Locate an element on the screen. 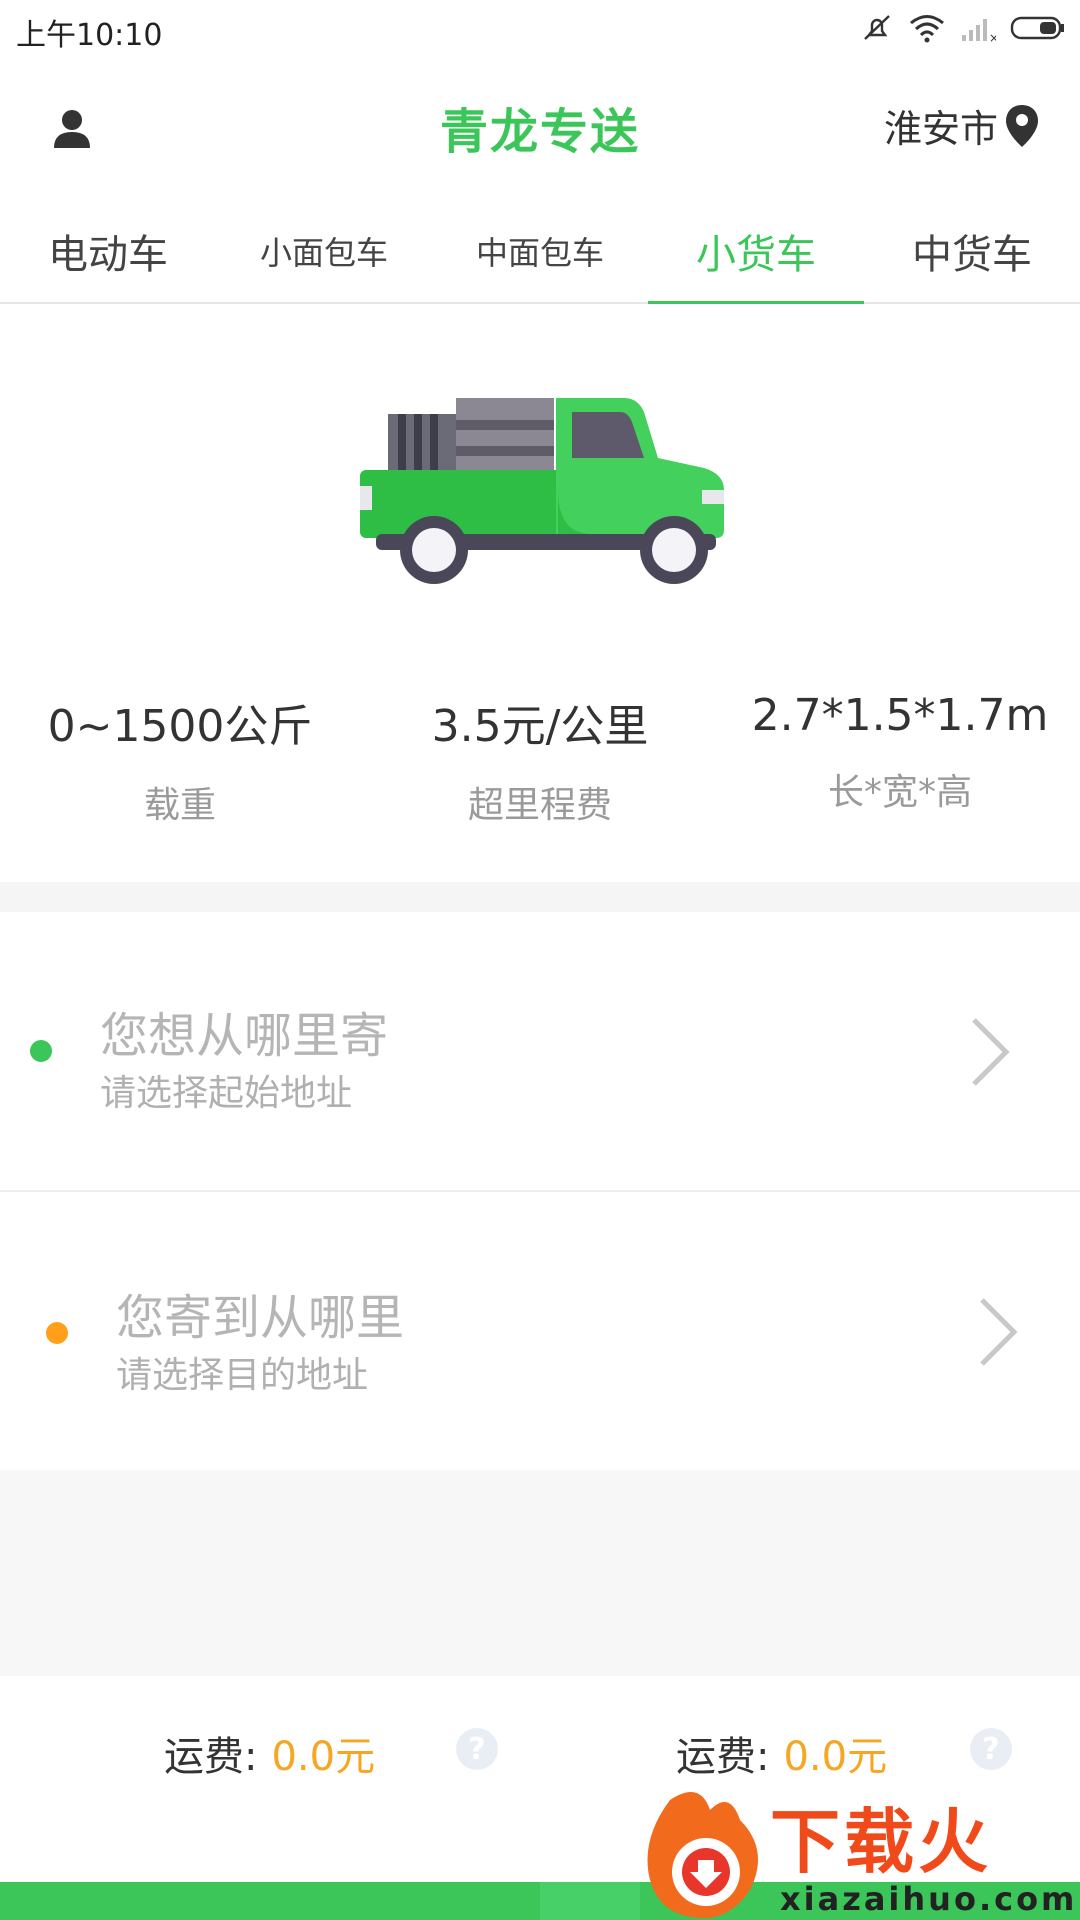  bottom-bar-segment is located at coordinates (590, 1901).